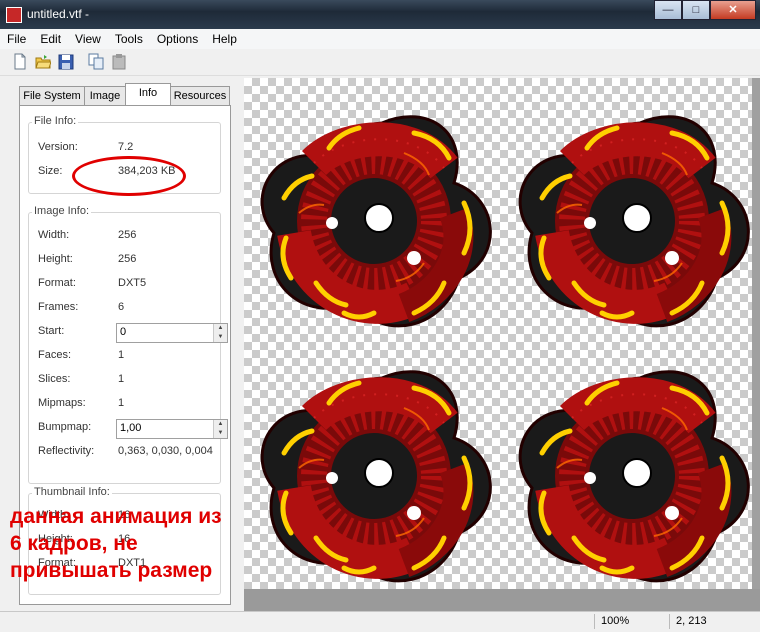 The height and width of the screenshot is (632, 760). Describe the element at coordinates (668, 10) in the screenshot. I see `minimize-button: —` at that location.